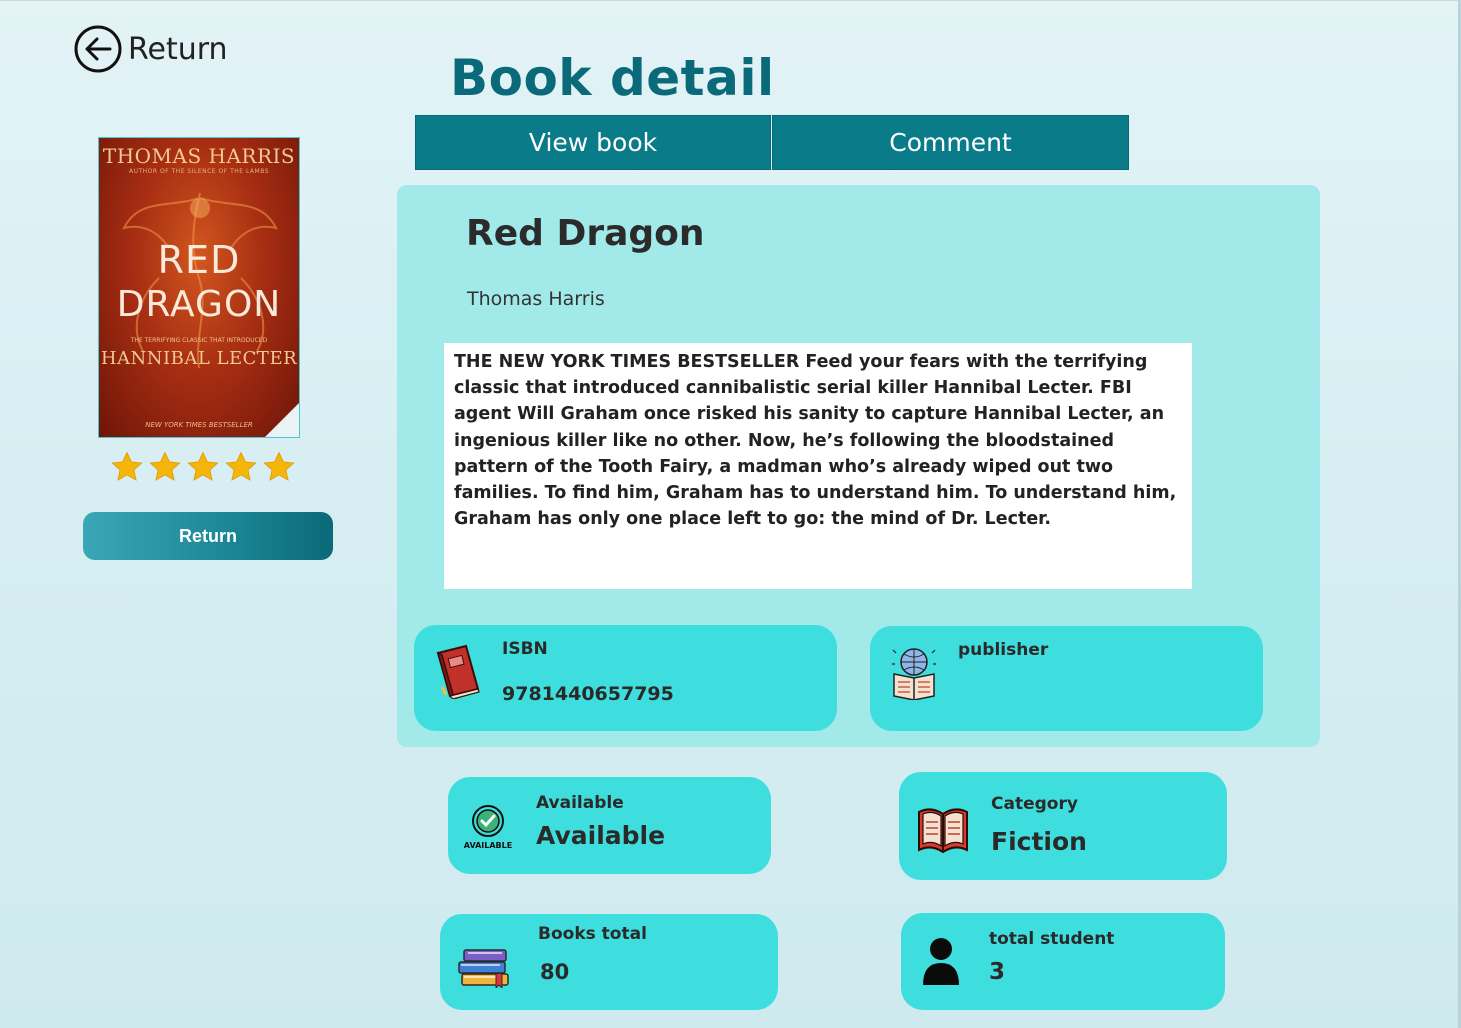 Image resolution: width=1461 pixels, height=1028 pixels. Describe the element at coordinates (997, 972) in the screenshot. I see `total-student-value: 3` at that location.